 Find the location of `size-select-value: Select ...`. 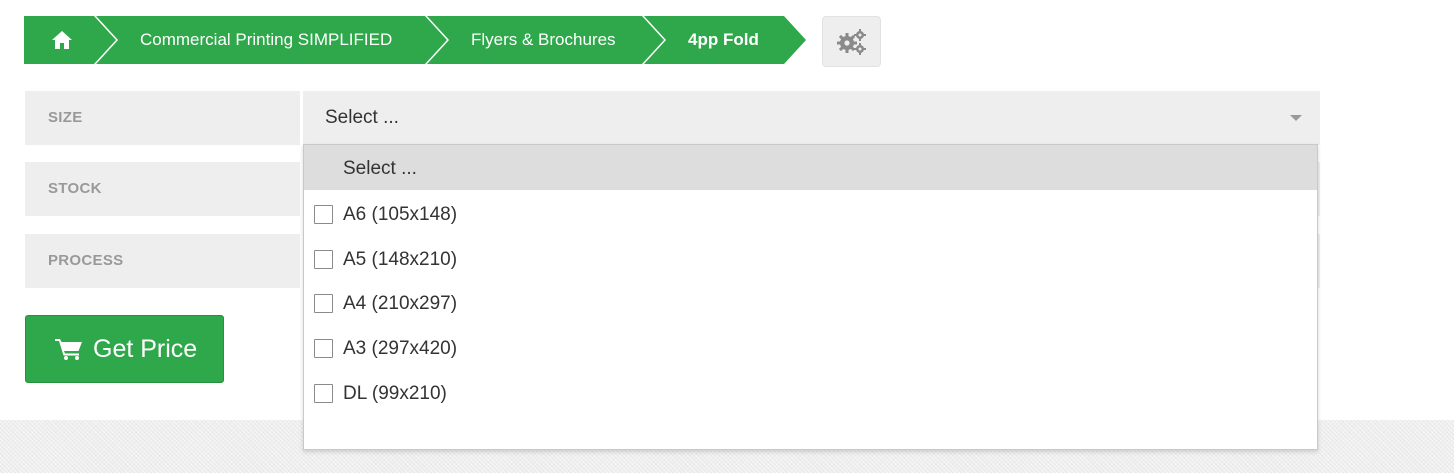

size-select-value: Select ... is located at coordinates (362, 117).